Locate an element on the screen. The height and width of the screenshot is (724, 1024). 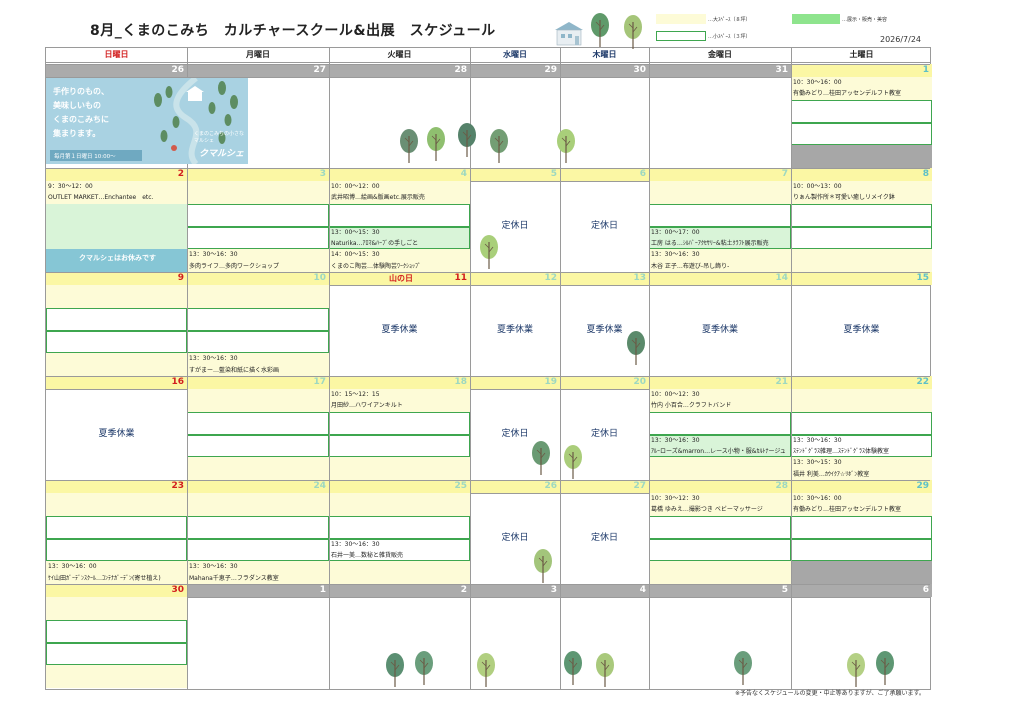
holiday-label: 山の日 is located at coordinates (401, 278).